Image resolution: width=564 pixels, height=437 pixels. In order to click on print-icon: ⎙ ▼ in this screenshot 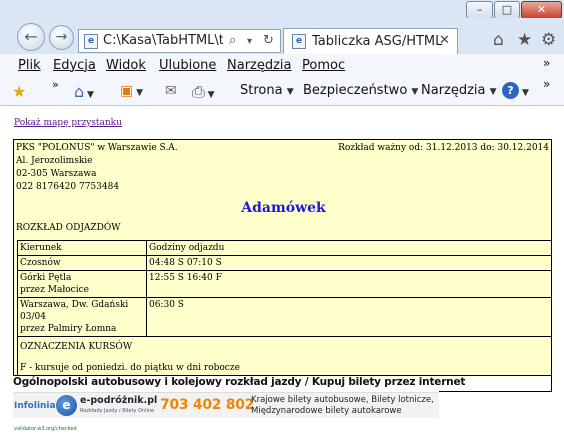, I will do `click(203, 92)`.